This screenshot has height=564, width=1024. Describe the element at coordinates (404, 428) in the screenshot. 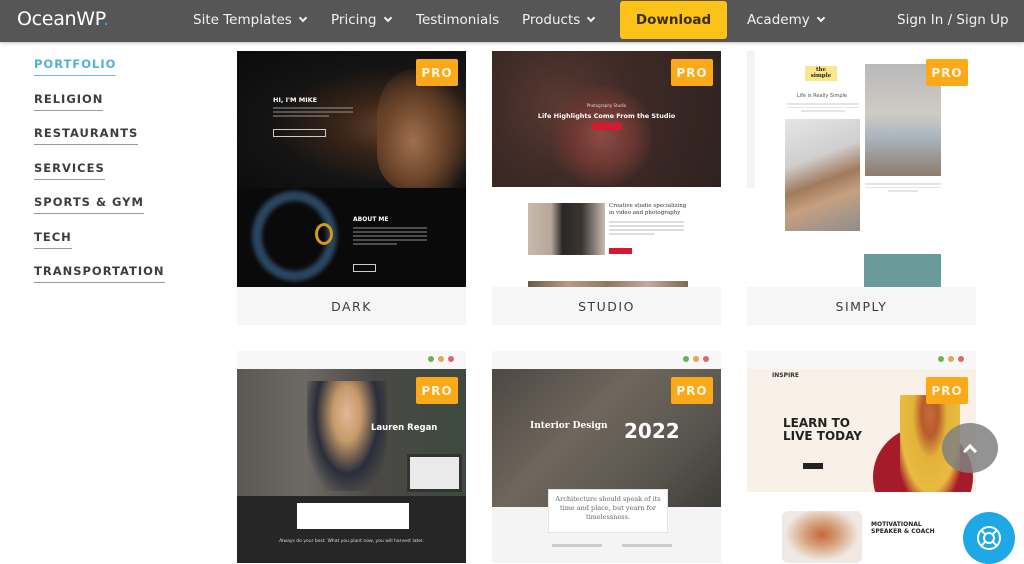

I see `preview-heading: Lauren Regan` at that location.